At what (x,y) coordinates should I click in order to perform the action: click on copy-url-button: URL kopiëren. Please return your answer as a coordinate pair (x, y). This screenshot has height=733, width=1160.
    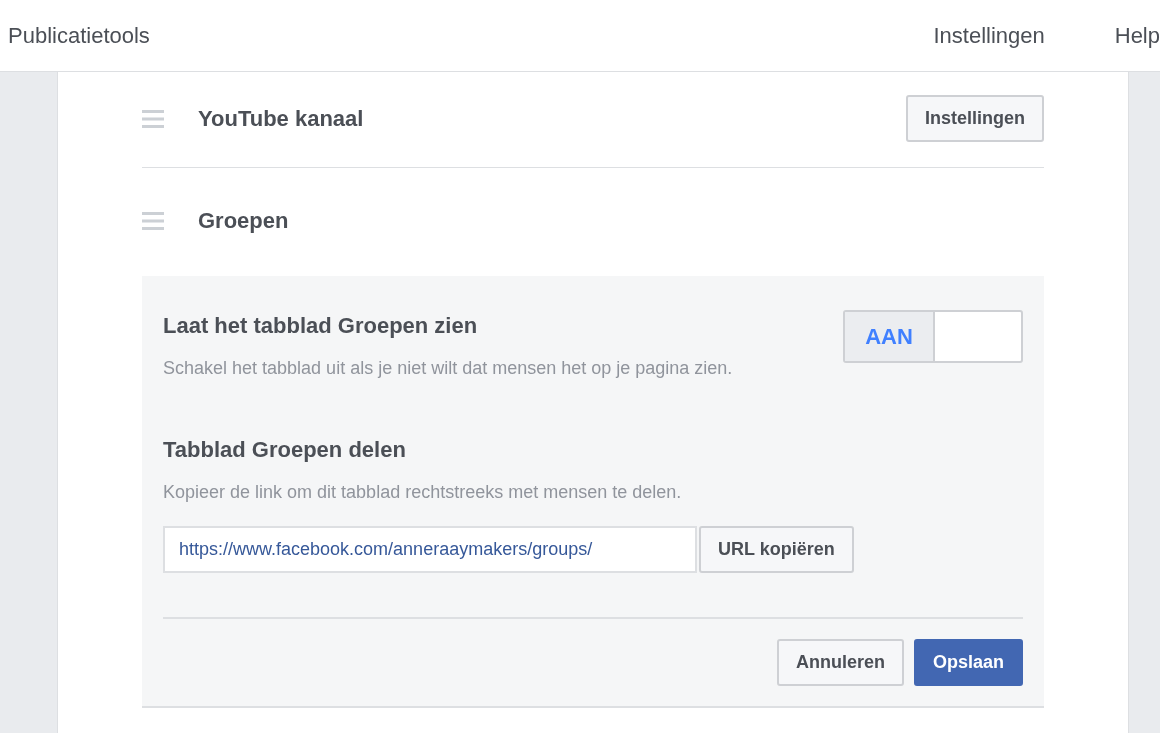
    Looking at the image, I should click on (776, 549).